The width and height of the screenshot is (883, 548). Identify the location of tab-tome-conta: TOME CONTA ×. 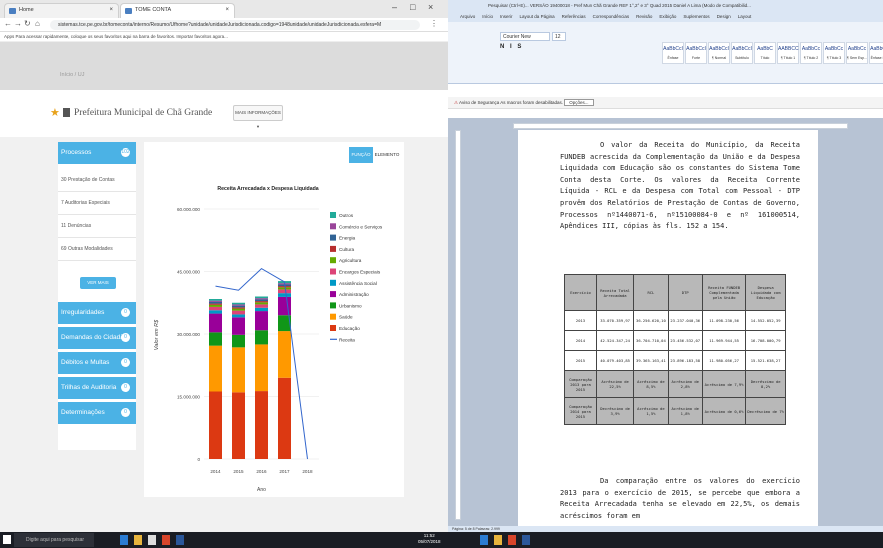
(177, 10).